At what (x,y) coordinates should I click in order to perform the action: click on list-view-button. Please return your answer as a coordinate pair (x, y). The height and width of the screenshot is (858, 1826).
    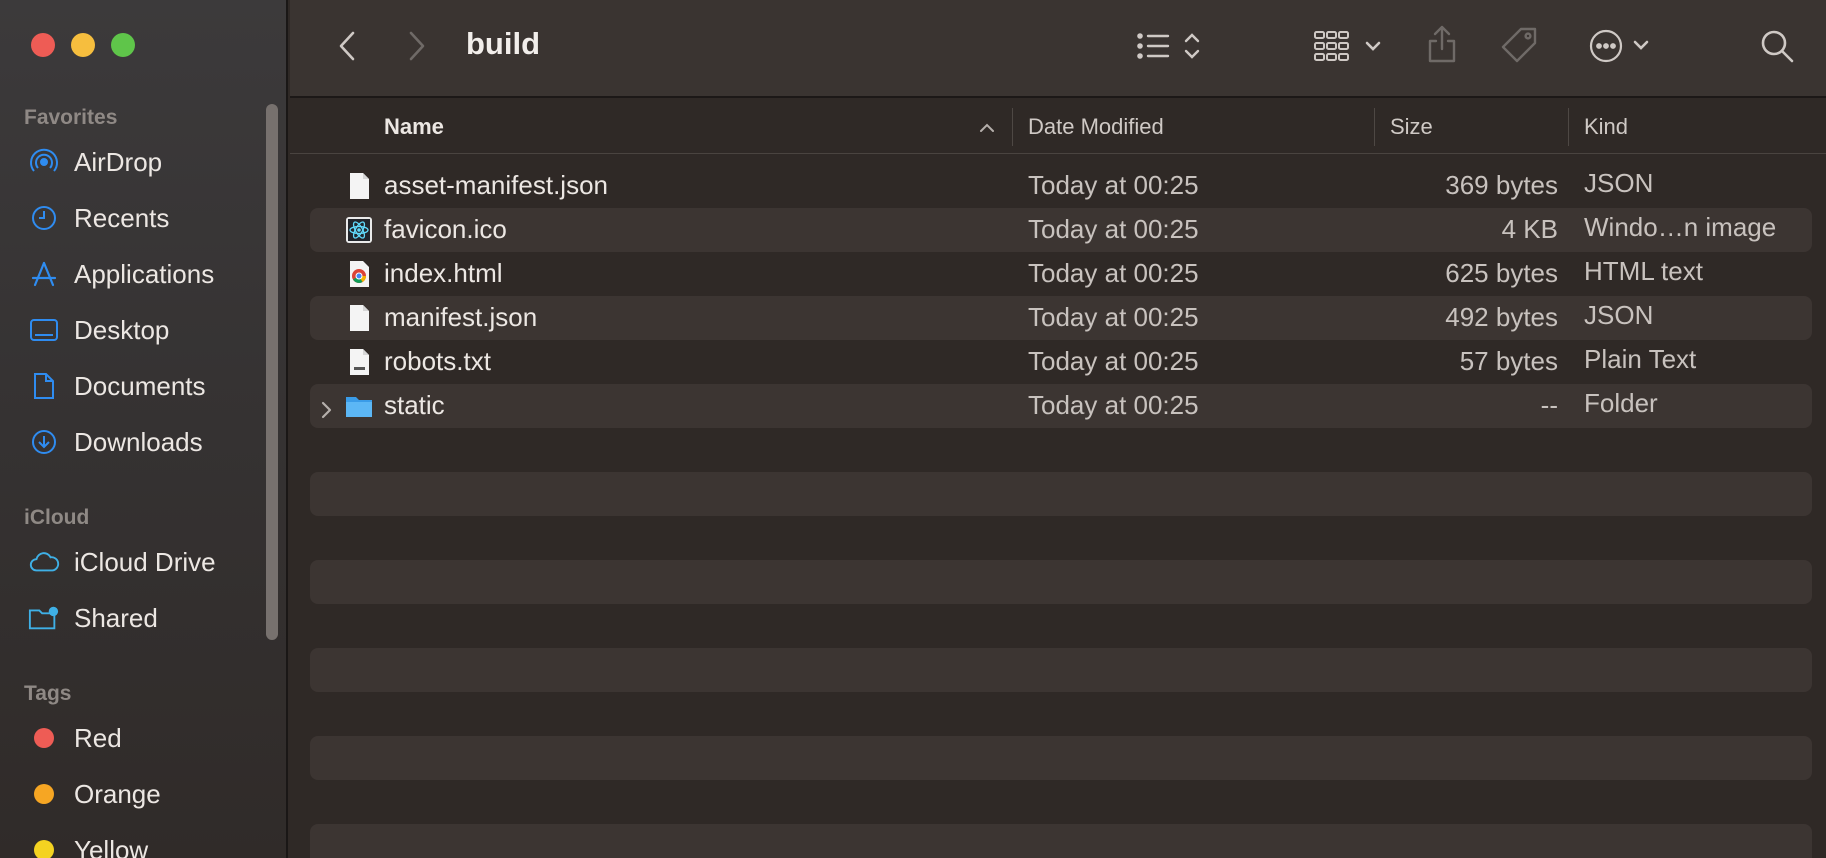
    Looking at the image, I should click on (1172, 46).